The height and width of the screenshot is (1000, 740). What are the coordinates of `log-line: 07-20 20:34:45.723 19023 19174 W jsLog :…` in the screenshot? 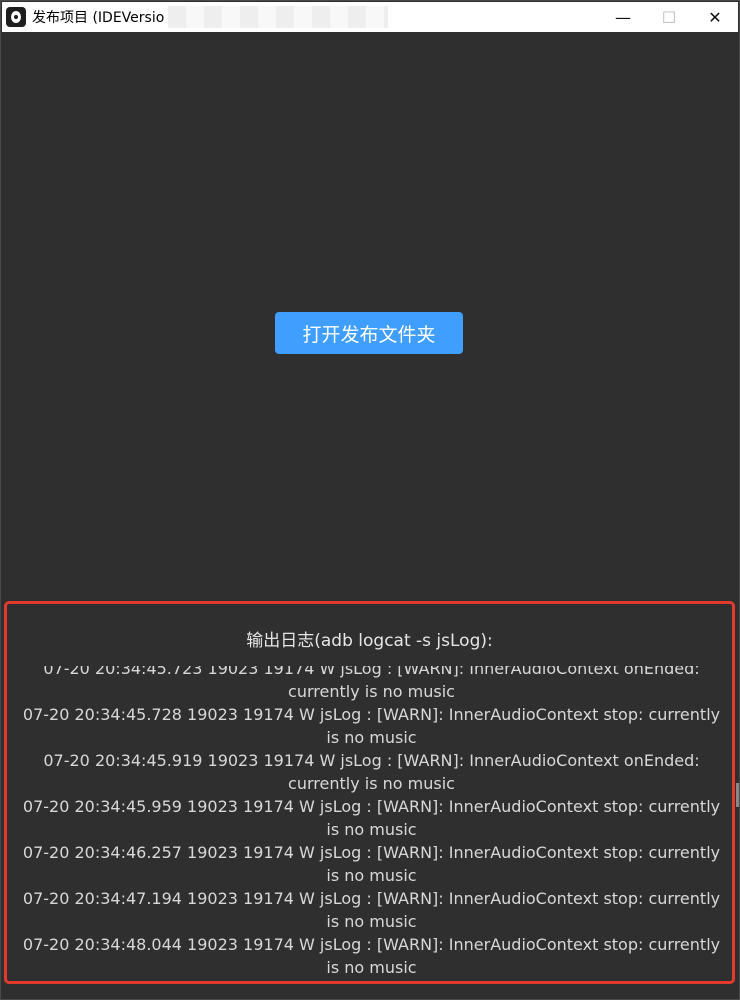 It's located at (371, 683).